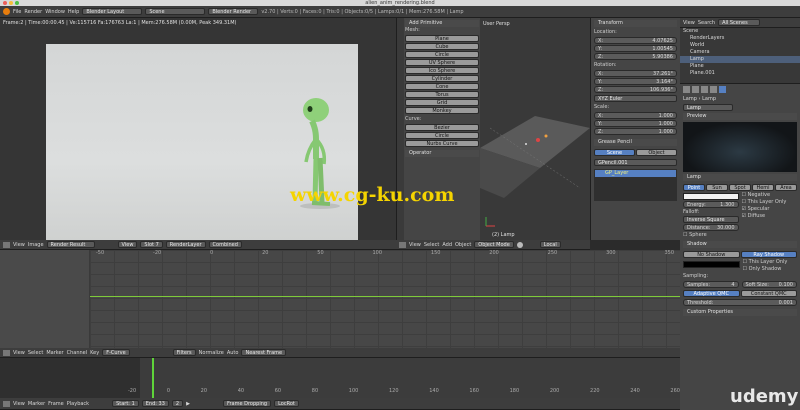  Describe the element at coordinates (494, 244) in the screenshot. I see `mode-selector: Object Mode` at that location.